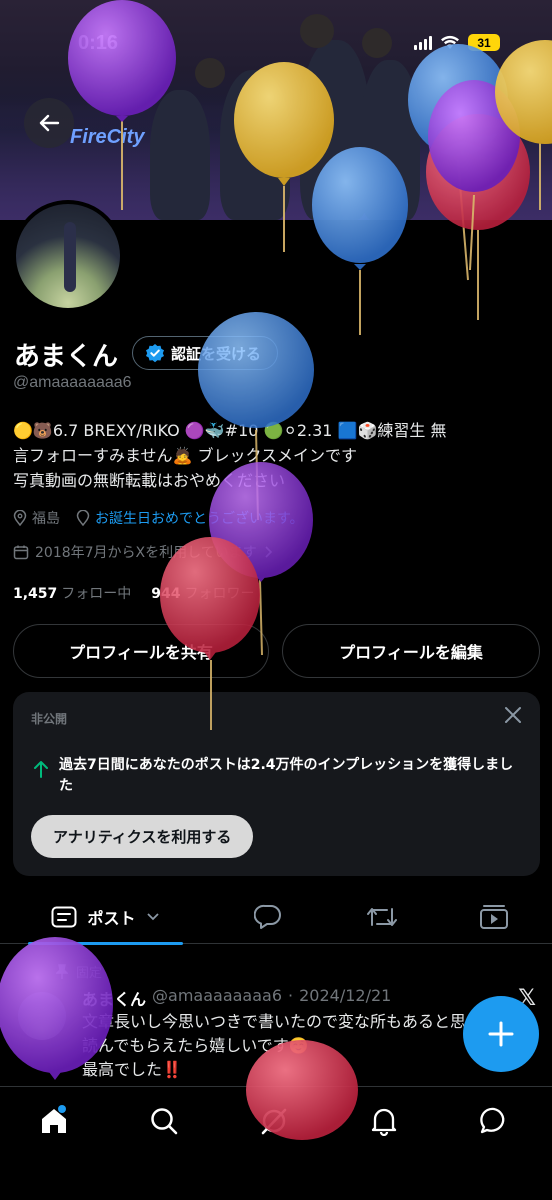  I want to click on private-label: 非公開, so click(49, 719).